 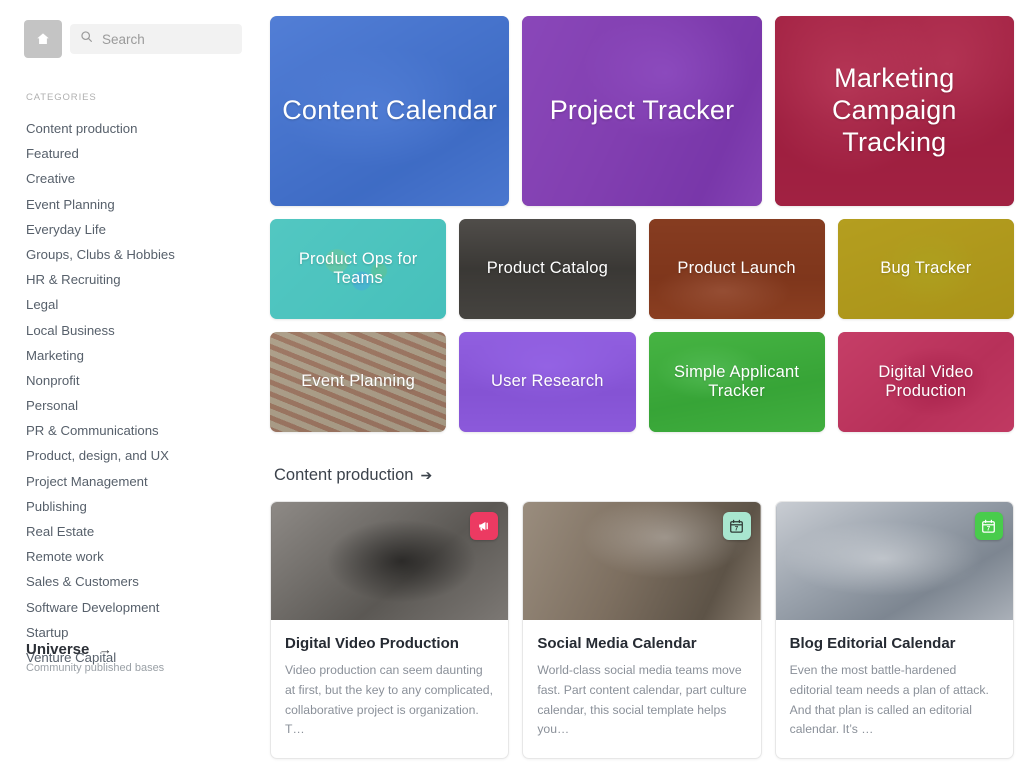 I want to click on tile-label: Bug Tracker, so click(x=926, y=268).